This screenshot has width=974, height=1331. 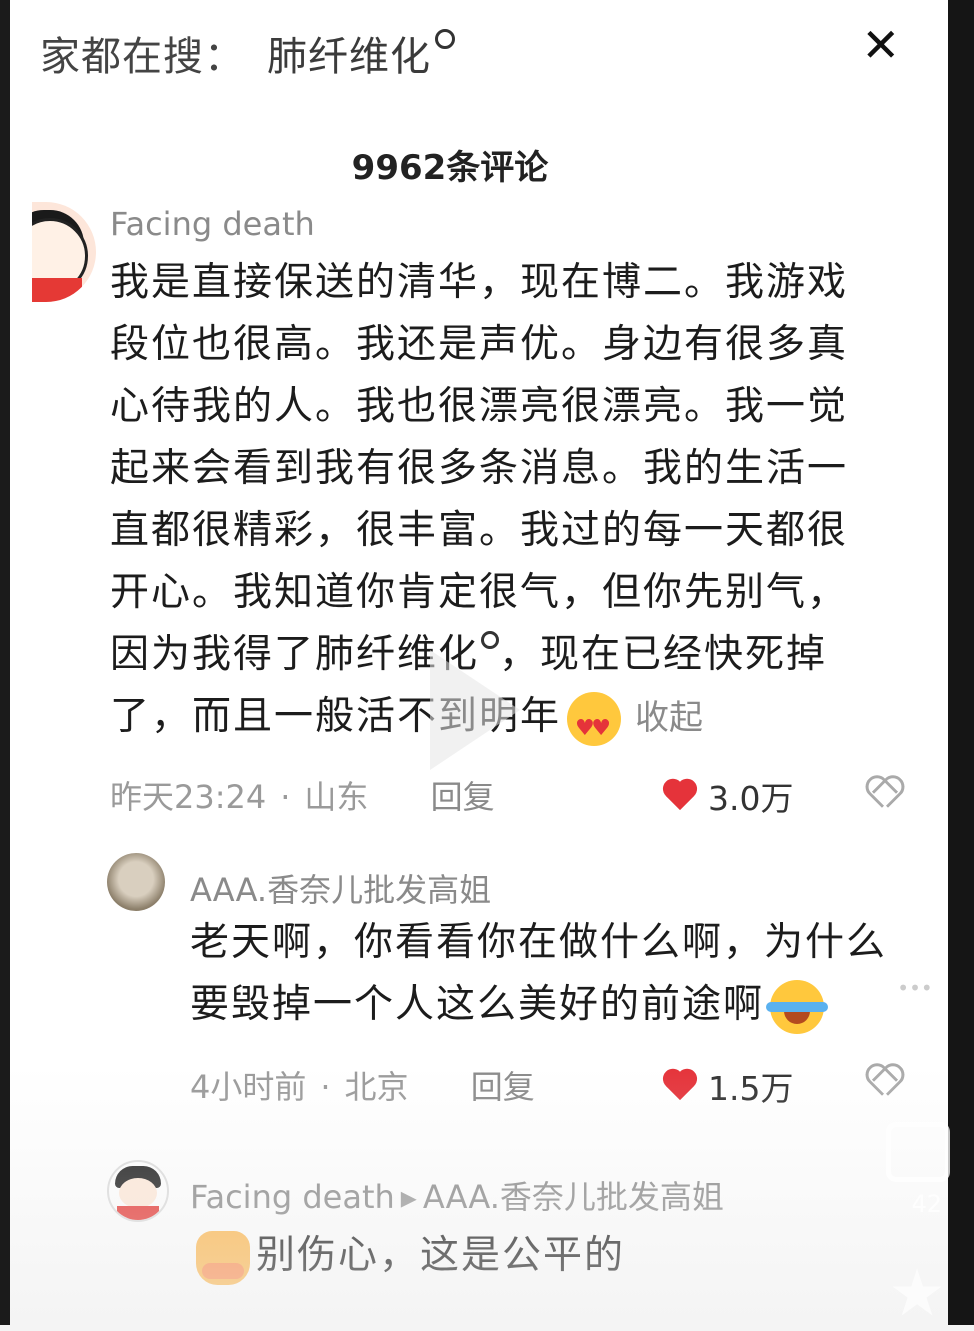 I want to click on hug-emoji-icon, so click(x=223, y=1257).